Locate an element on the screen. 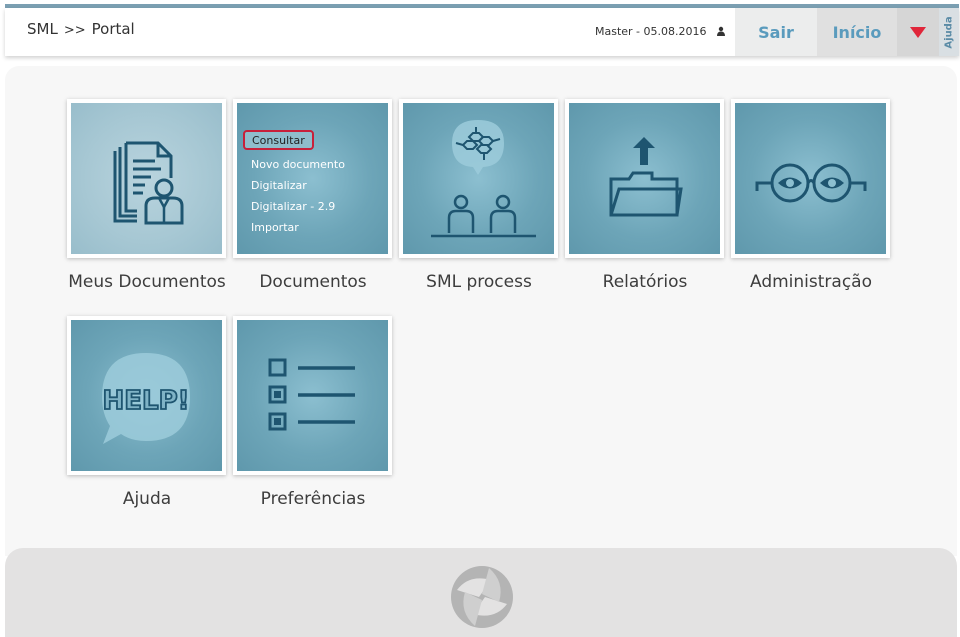  menu-item-digitalizar: Digitalizar is located at coordinates (298, 185).